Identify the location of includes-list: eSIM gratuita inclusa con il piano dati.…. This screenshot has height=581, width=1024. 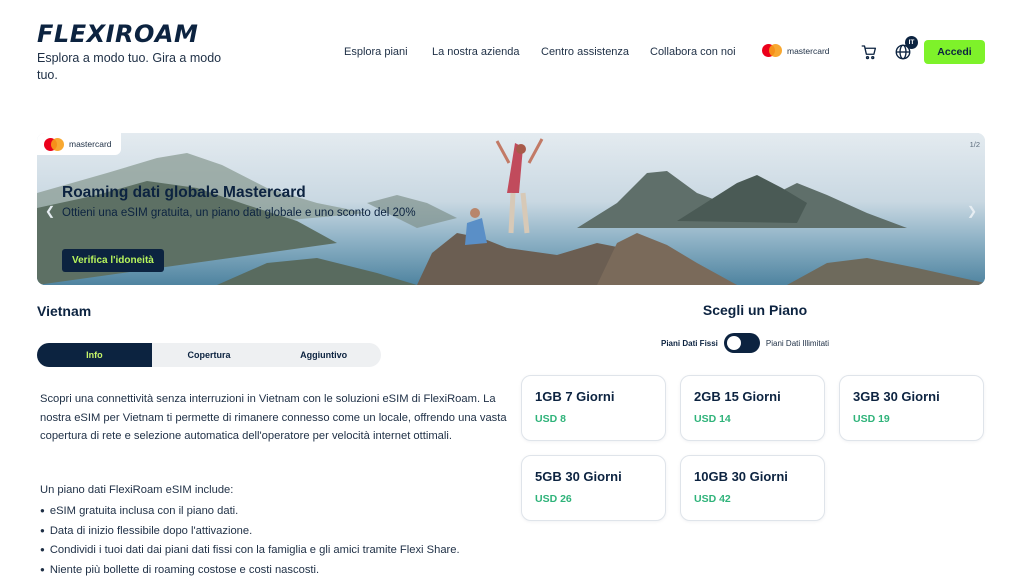
(250, 541).